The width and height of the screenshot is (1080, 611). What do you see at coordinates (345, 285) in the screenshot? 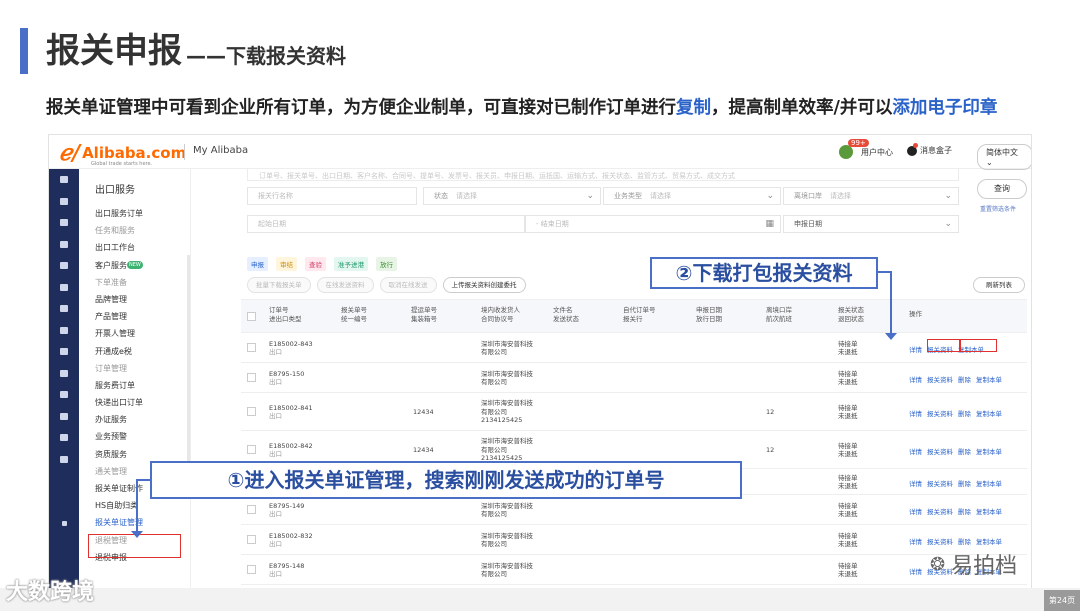
I see `online-send-button: 在线发送资料` at bounding box center [345, 285].